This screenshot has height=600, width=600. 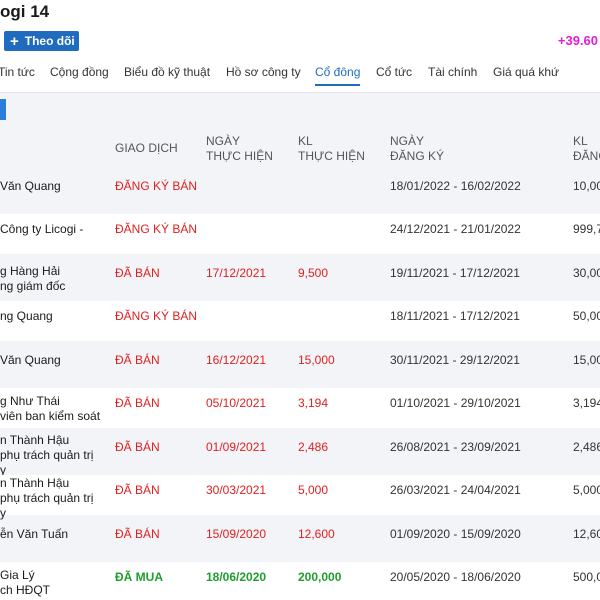 I want to click on cell-regvol: 50,00, so click(x=586, y=316).